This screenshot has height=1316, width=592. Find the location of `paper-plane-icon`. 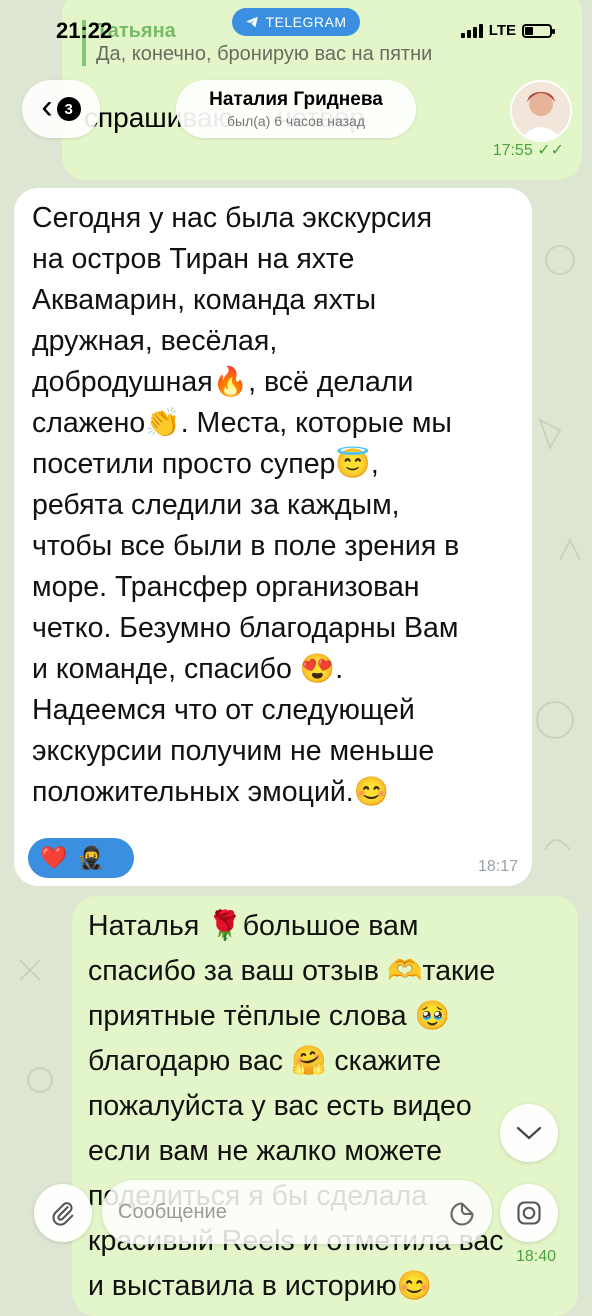

paper-plane-icon is located at coordinates (252, 22).